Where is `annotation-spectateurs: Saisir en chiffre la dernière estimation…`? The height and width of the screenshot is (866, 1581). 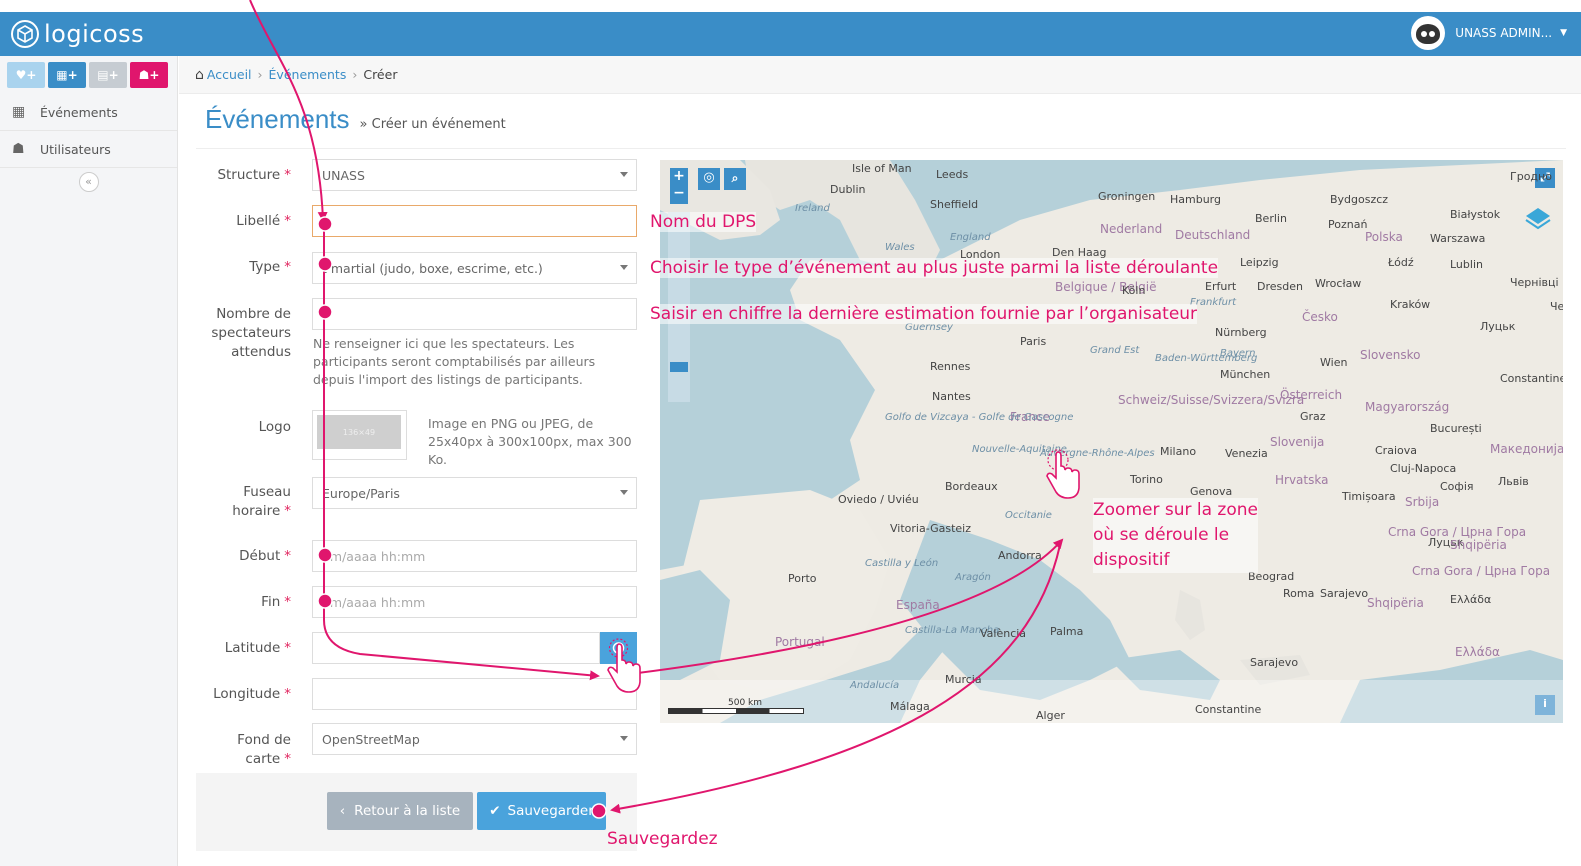
annotation-spectateurs: Saisir en chiffre la dernière estimation… is located at coordinates (924, 314).